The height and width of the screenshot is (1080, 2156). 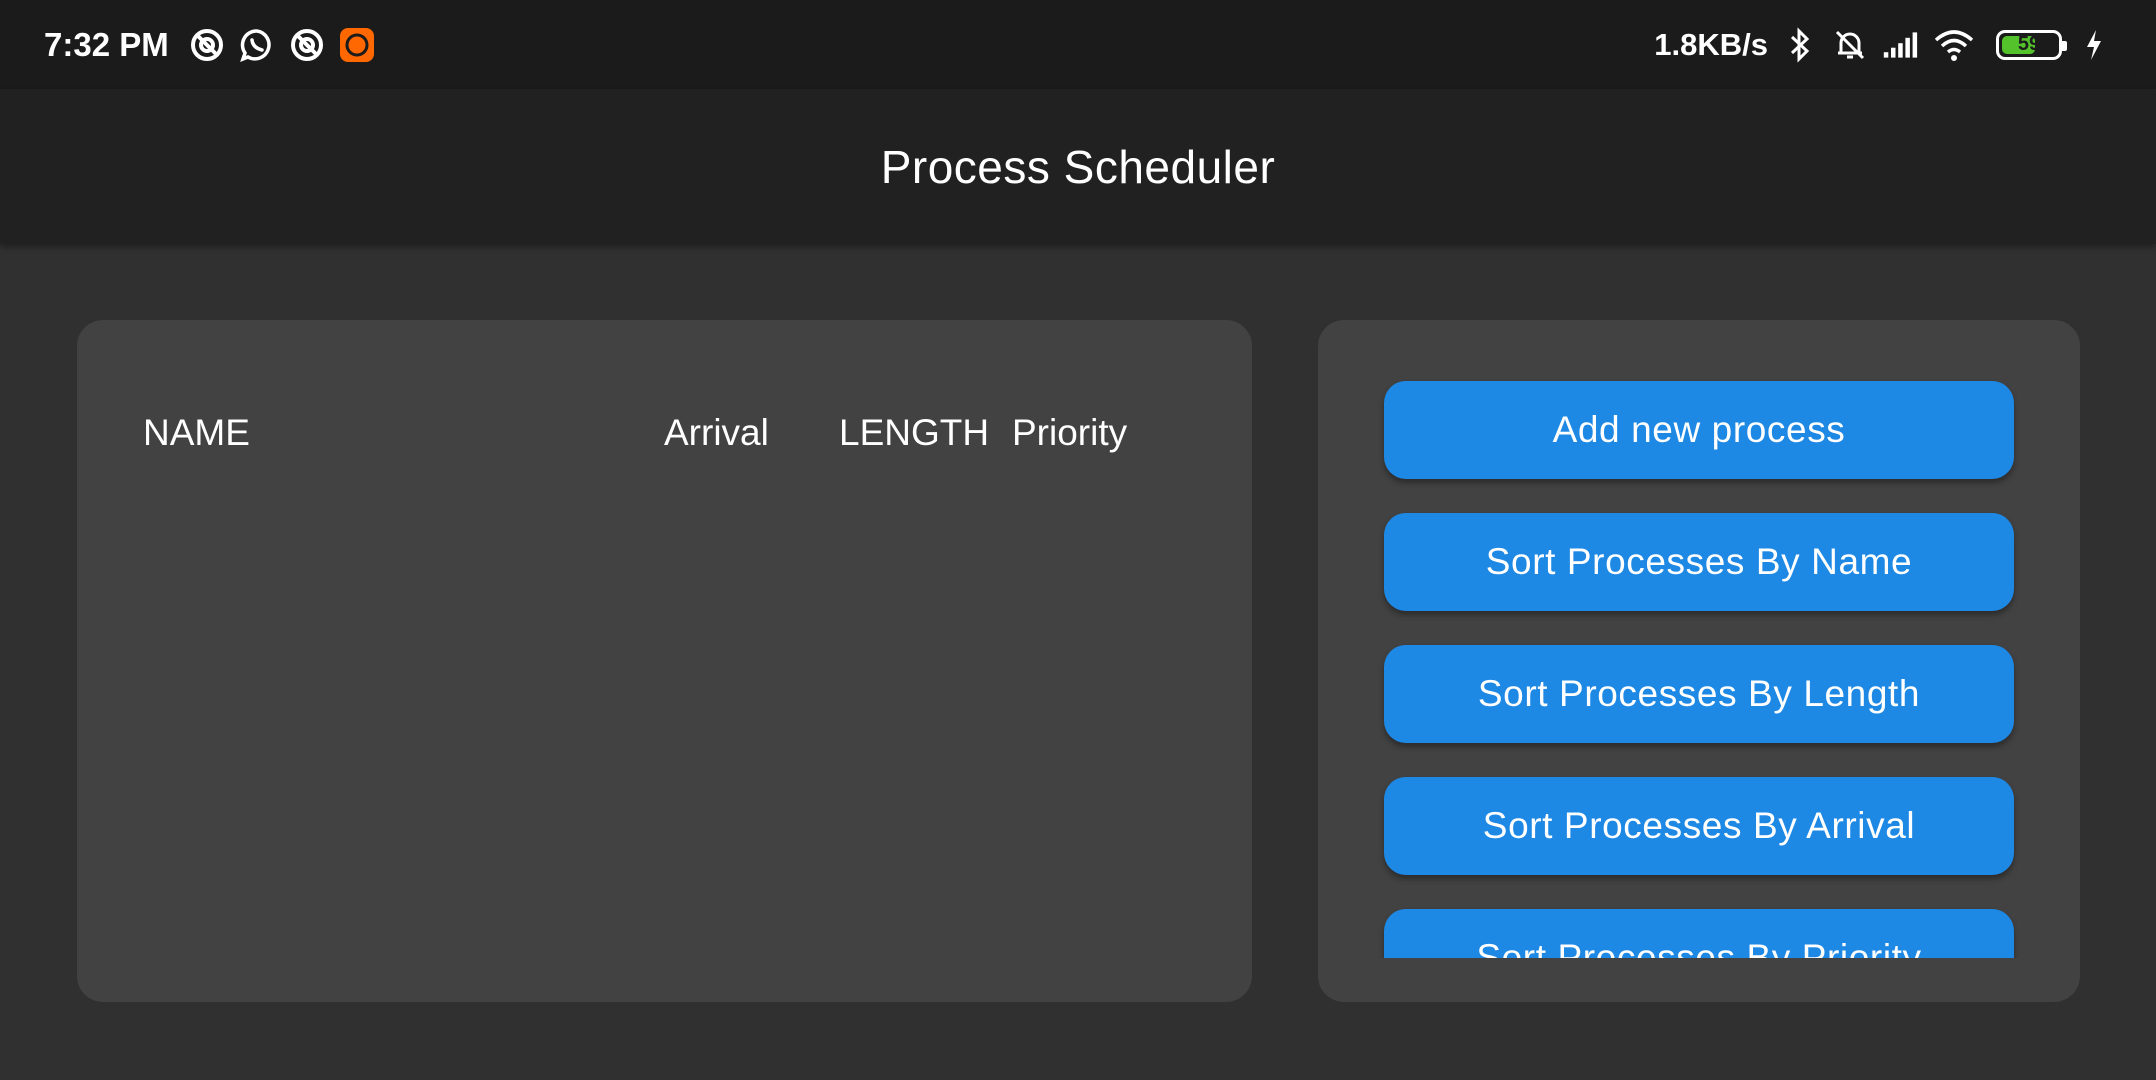 I want to click on status-bar-left: 7:32 PM, so click(x=209, y=45).